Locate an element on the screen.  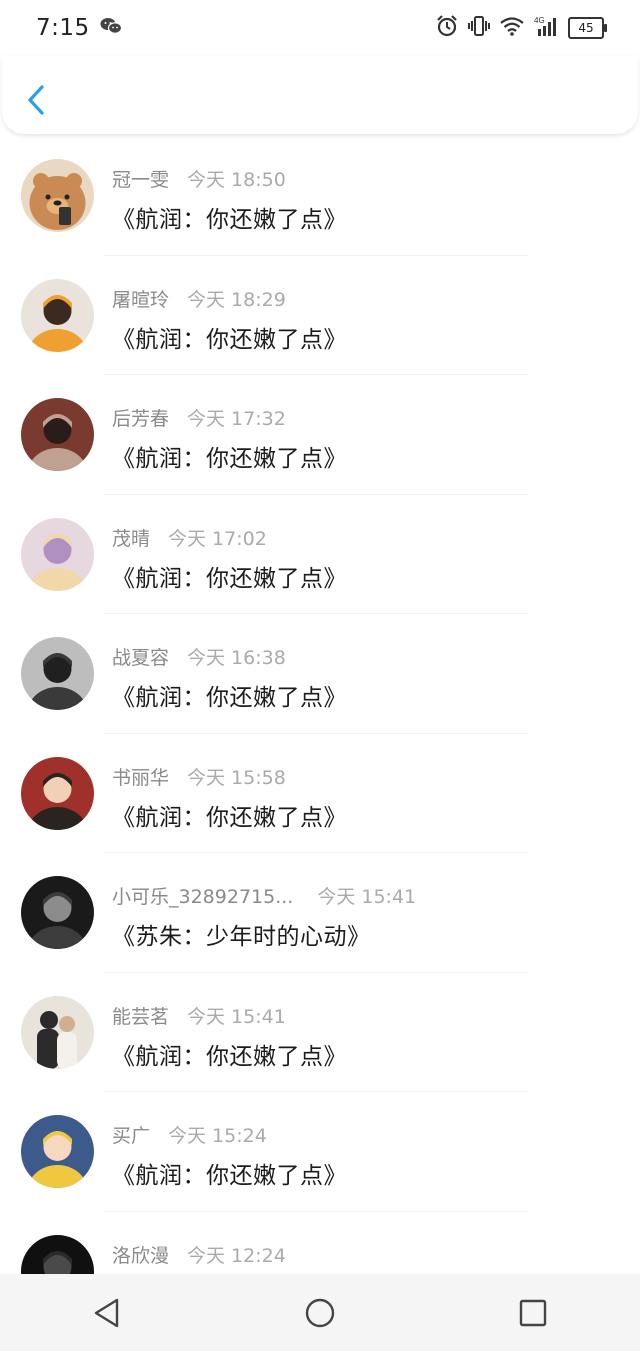
user-name: 冠一雯 is located at coordinates (140, 180).